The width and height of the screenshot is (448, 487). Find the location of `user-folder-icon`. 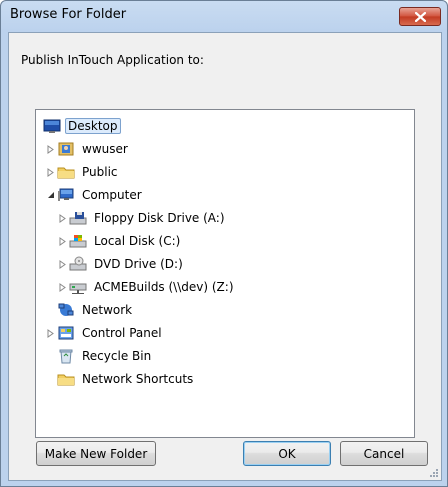

user-folder-icon is located at coordinates (66, 149).